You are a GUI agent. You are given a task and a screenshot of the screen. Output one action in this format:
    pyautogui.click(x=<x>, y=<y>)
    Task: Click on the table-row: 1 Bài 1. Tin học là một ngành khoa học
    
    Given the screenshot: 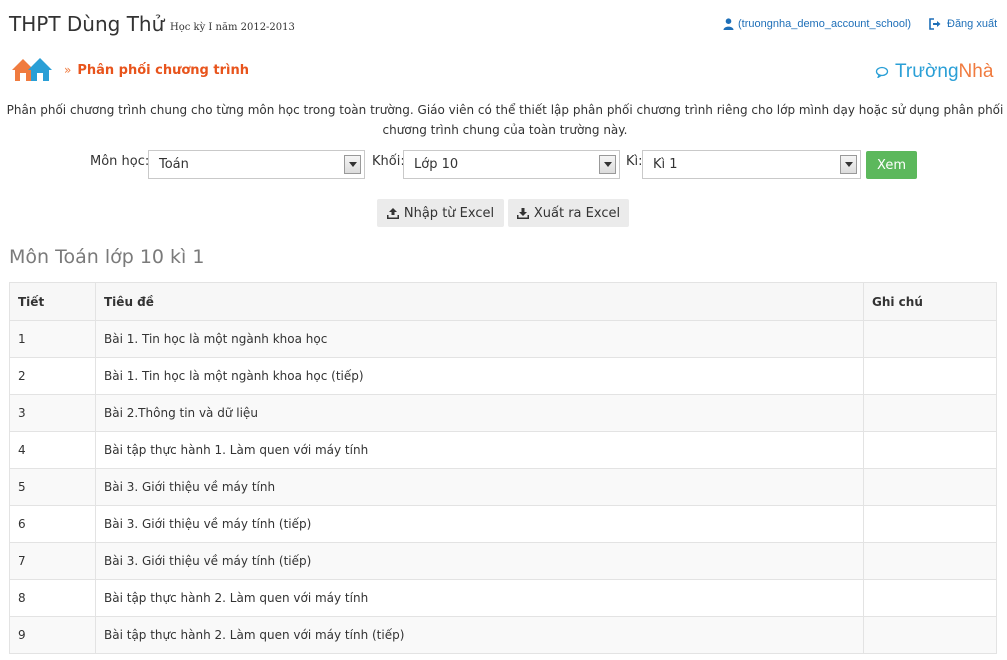 What is the action you would take?
    pyautogui.click(x=503, y=339)
    